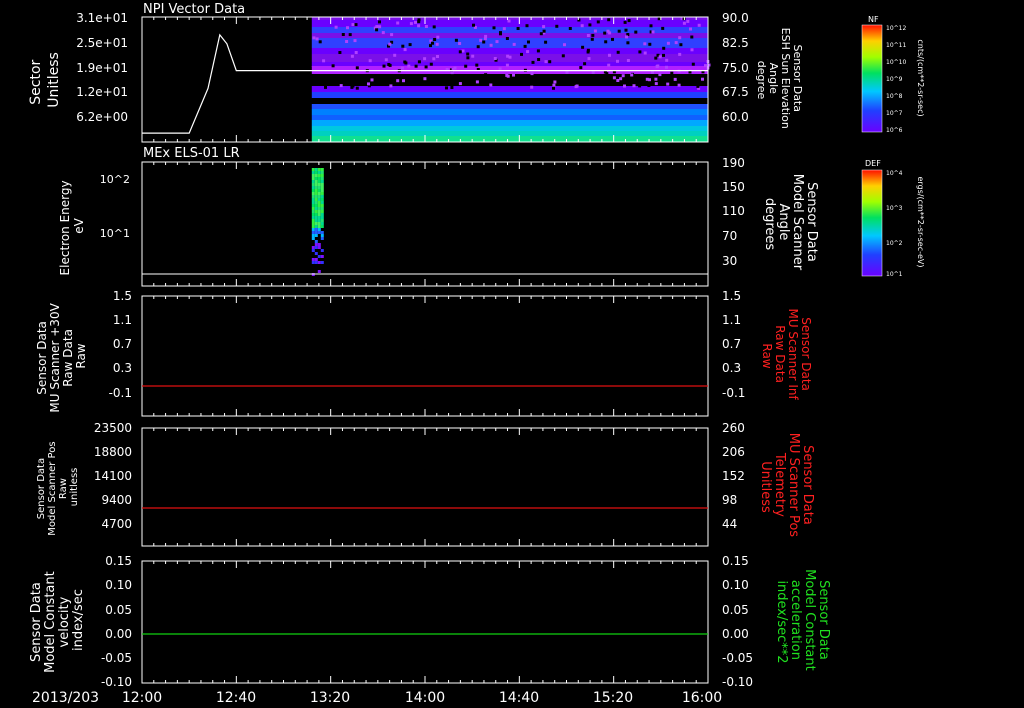 The height and width of the screenshot is (708, 1024). Describe the element at coordinates (733, 452) in the screenshot. I see `y2-tick-label: 206` at that location.